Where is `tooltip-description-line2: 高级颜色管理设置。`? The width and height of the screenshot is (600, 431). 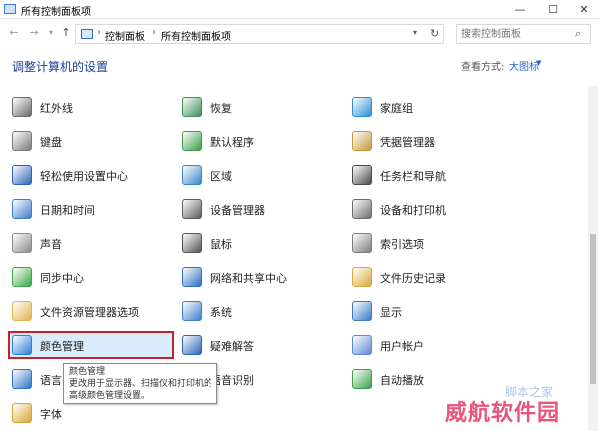
tooltip-description-line2: 高级颜色管理设置。 is located at coordinates (110, 396).